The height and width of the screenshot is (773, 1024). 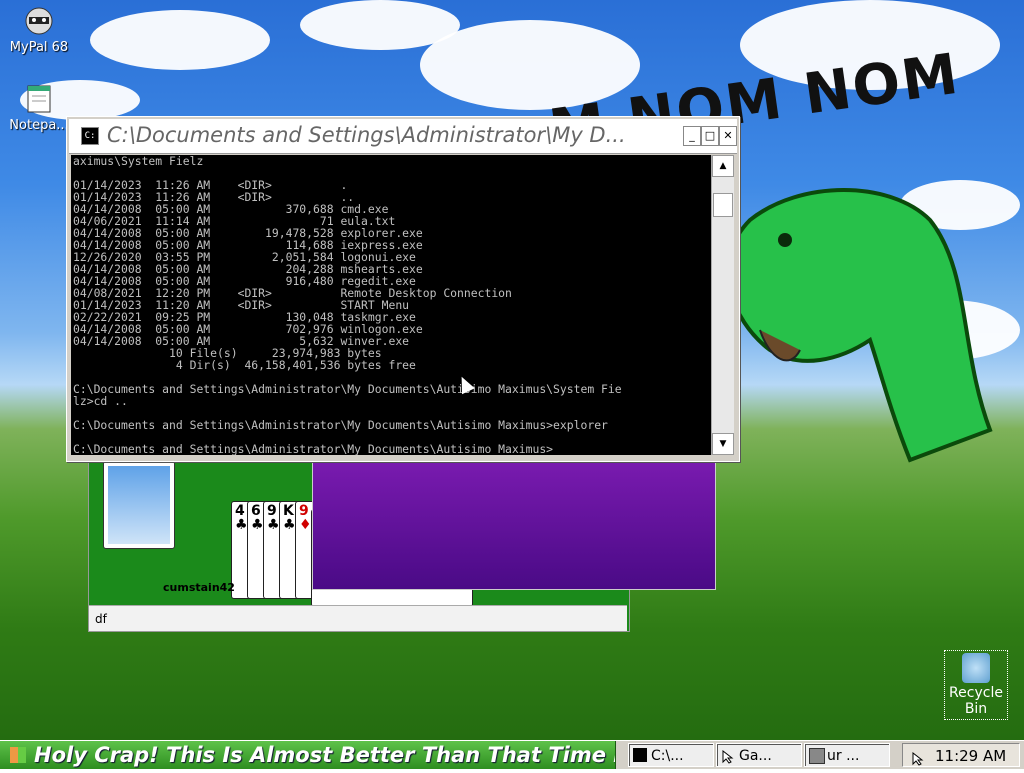 I want to click on stock-pile, so click(x=139, y=505).